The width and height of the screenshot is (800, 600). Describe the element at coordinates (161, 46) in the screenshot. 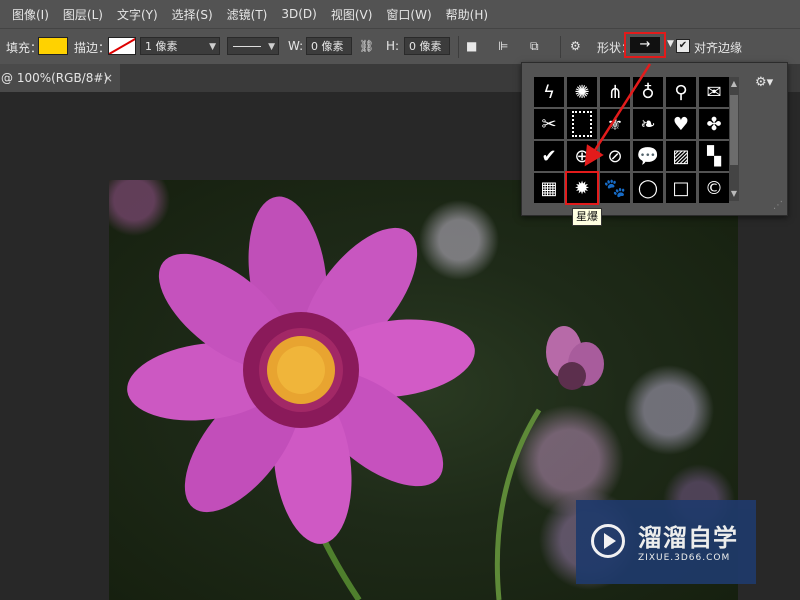

I see `stroke-width-value: 1 像素` at that location.